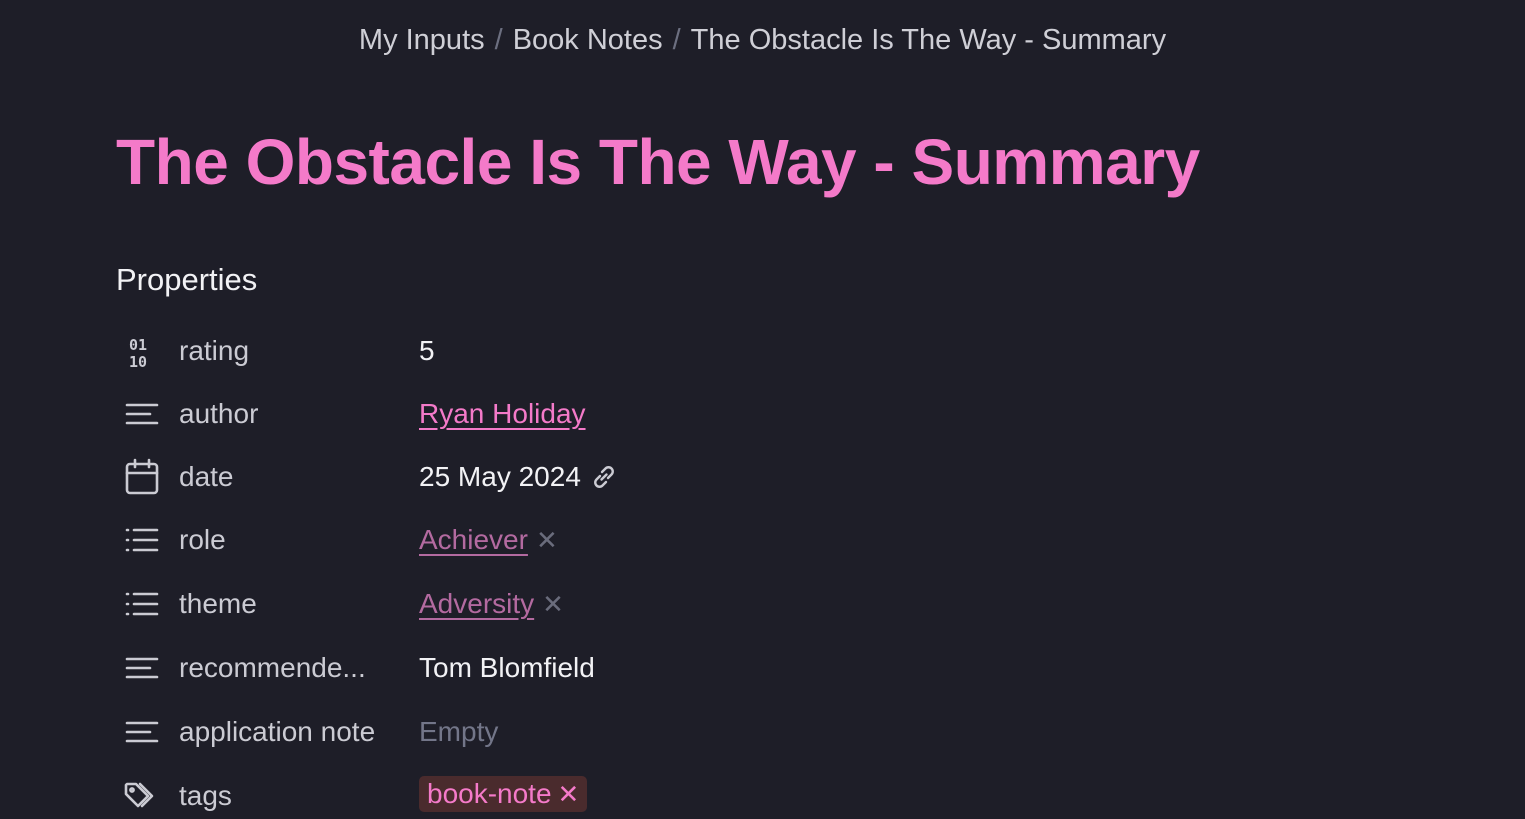 The width and height of the screenshot is (1525, 819). I want to click on property-row-recommended: recommende... Tom Blomfield, so click(566, 668).